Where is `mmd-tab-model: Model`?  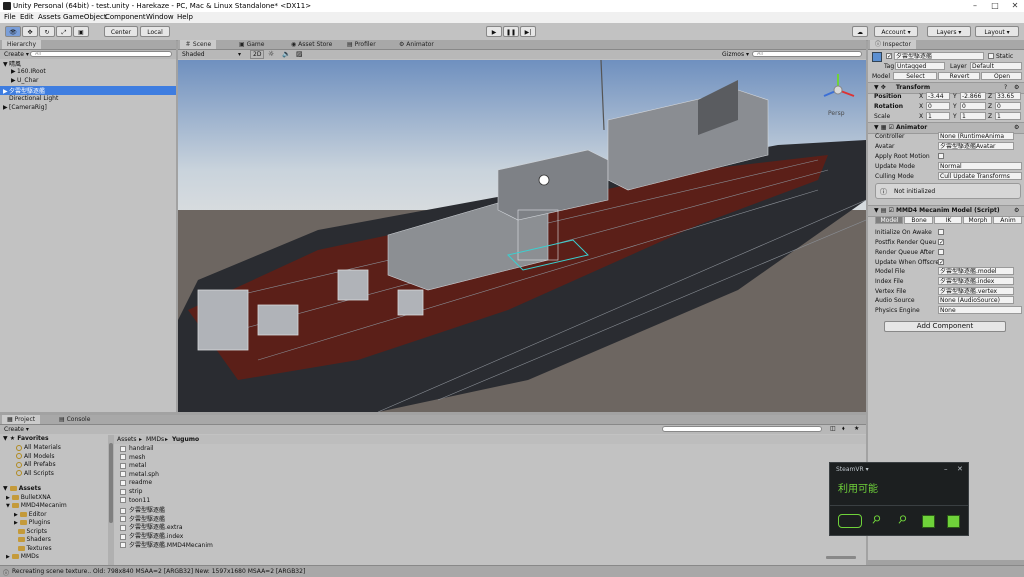 mmd-tab-model: Model is located at coordinates (889, 220).